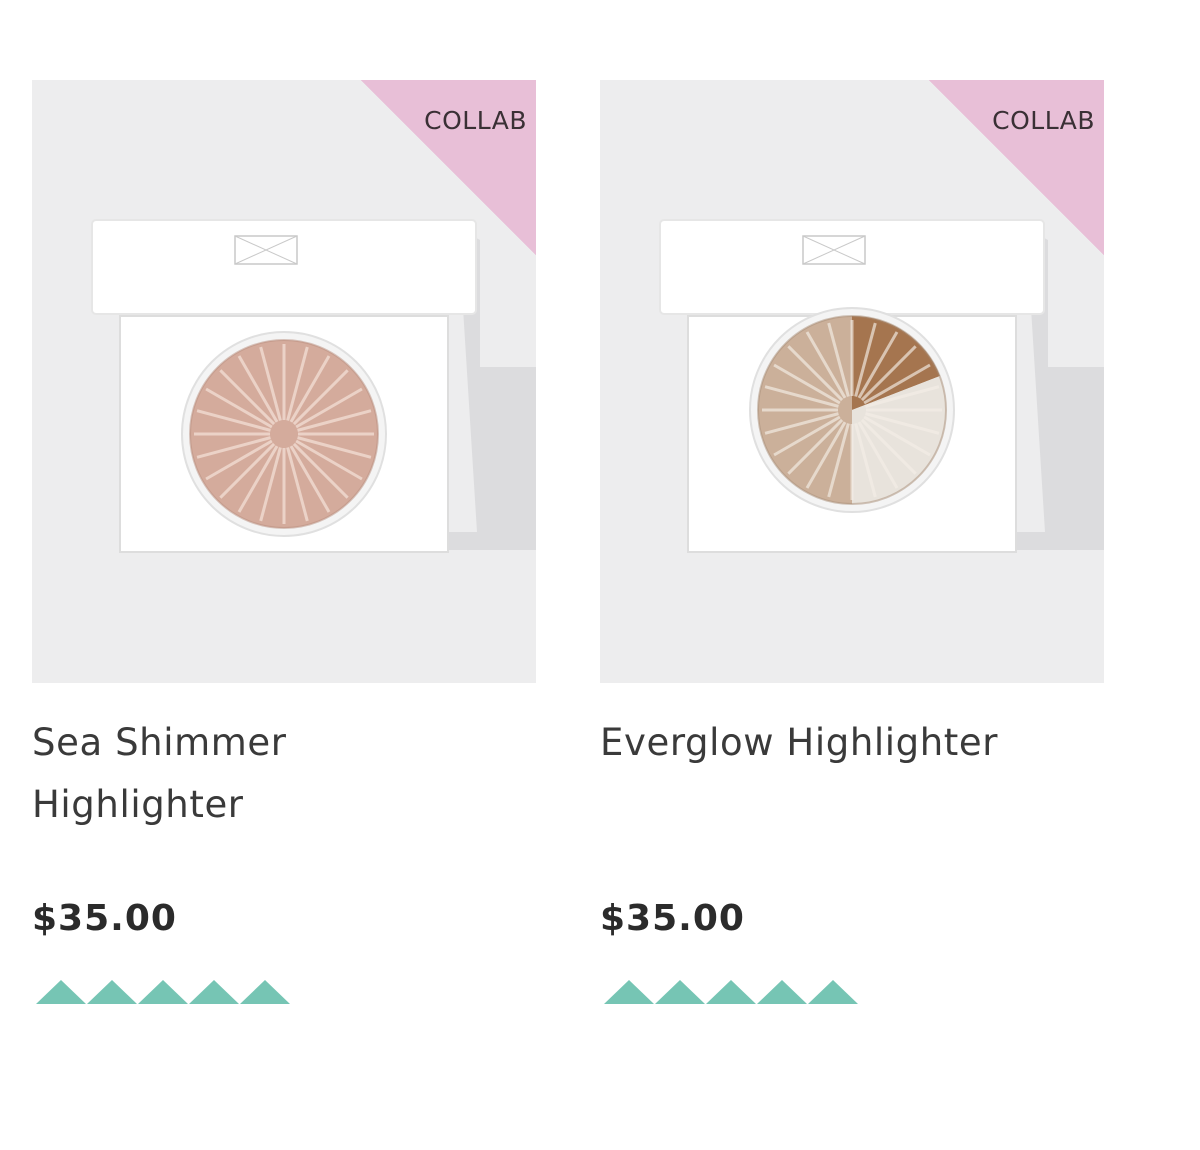 This screenshot has width=1200, height=1150. What do you see at coordinates (159, 742) in the screenshot?
I see `product-name-line: Sea Shimmer` at bounding box center [159, 742].